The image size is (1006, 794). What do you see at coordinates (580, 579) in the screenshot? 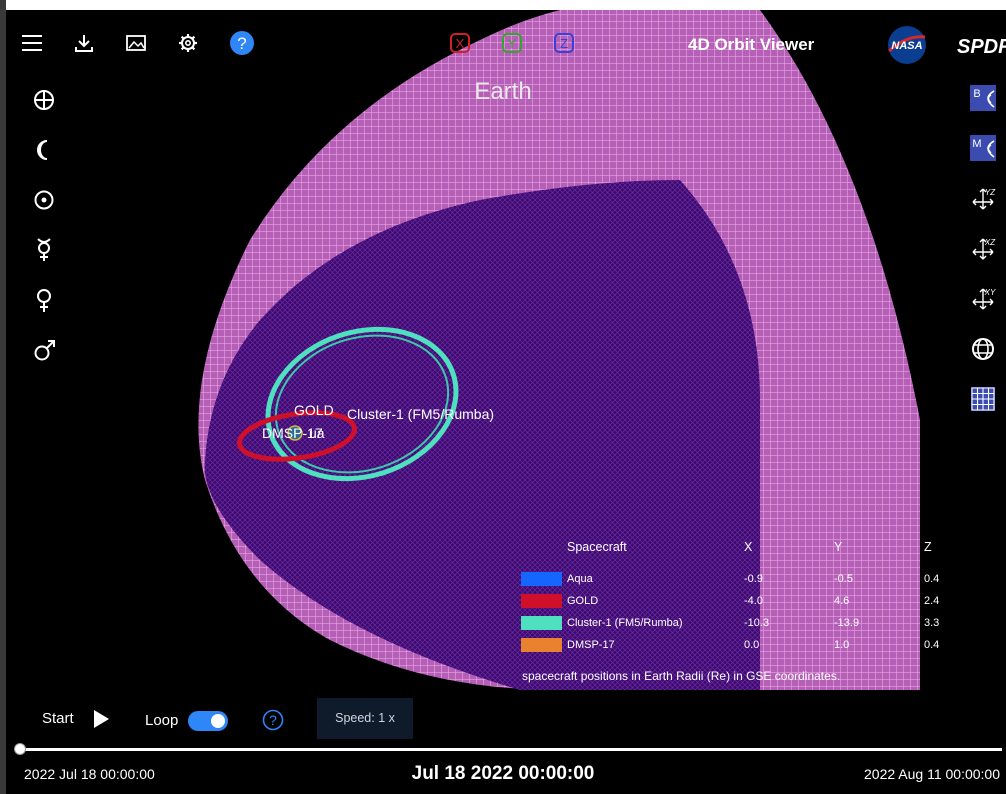
I see `legend-name-aqua: Aqua` at bounding box center [580, 579].